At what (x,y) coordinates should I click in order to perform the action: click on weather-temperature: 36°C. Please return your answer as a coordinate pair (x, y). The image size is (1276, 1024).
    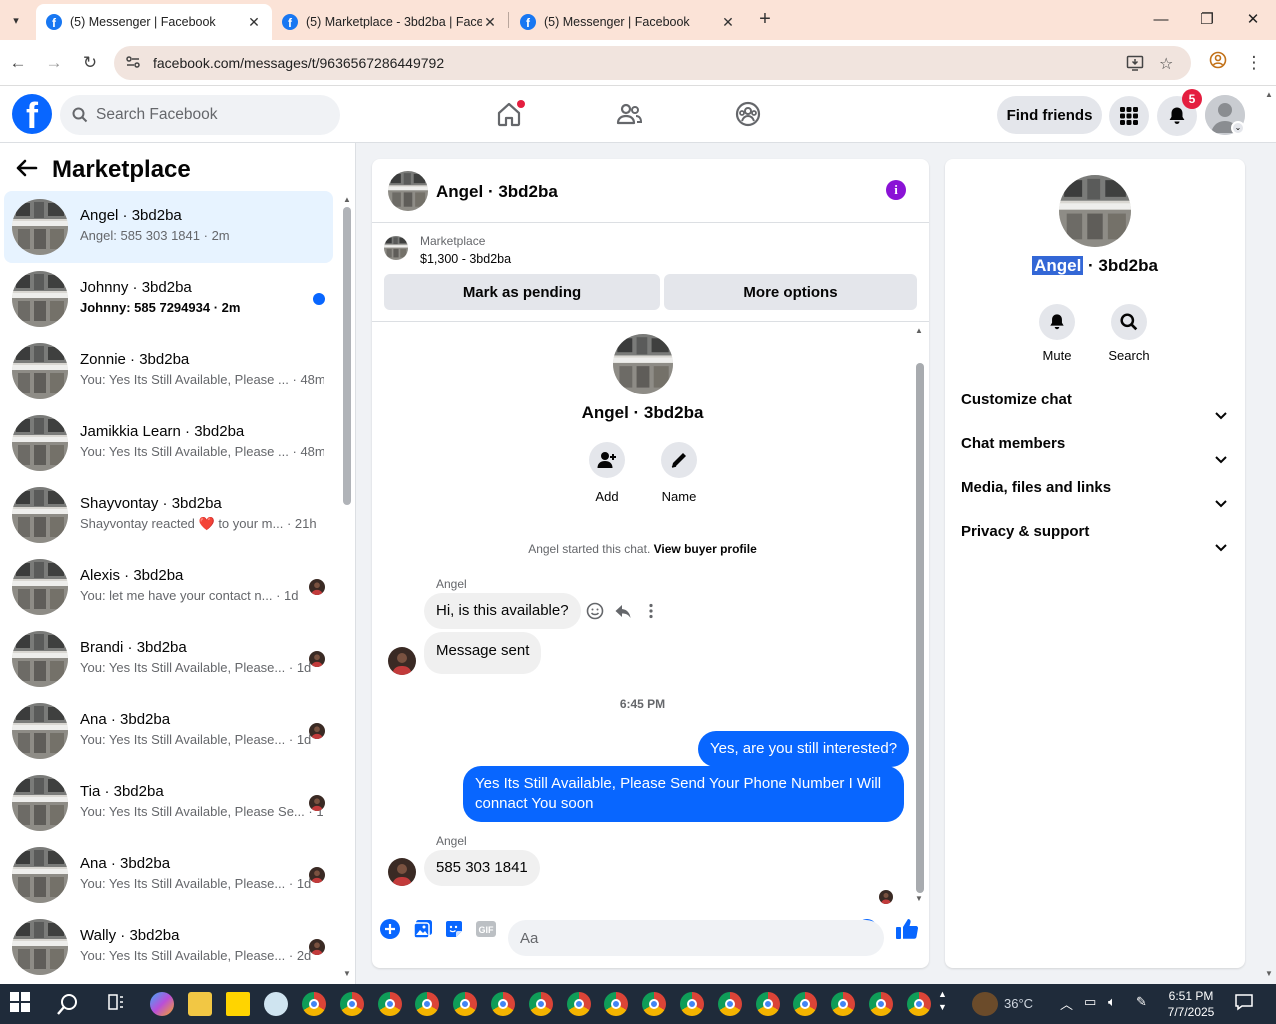
    Looking at the image, I should click on (1018, 1003).